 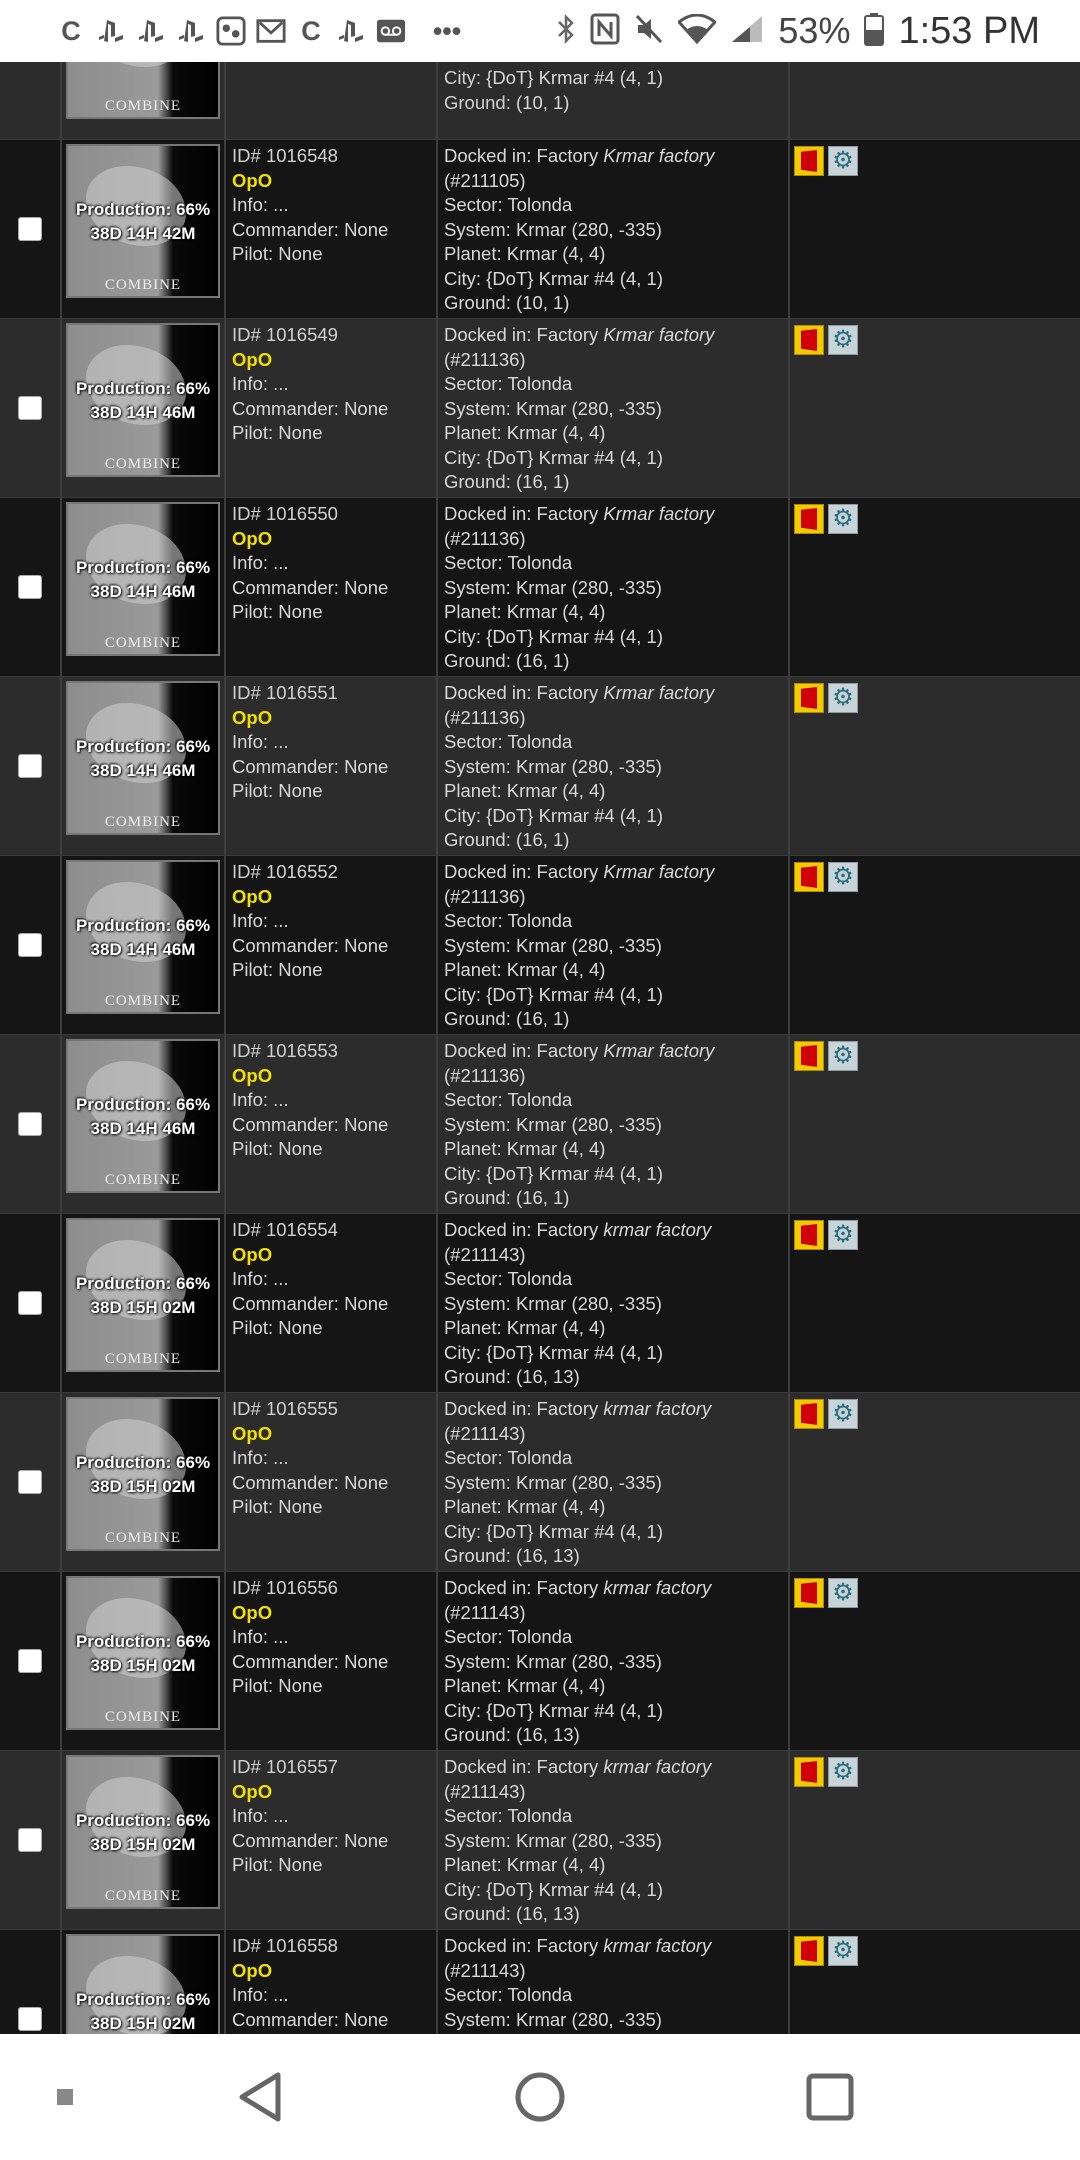 What do you see at coordinates (271, 31) in the screenshot?
I see `gmail-icon` at bounding box center [271, 31].